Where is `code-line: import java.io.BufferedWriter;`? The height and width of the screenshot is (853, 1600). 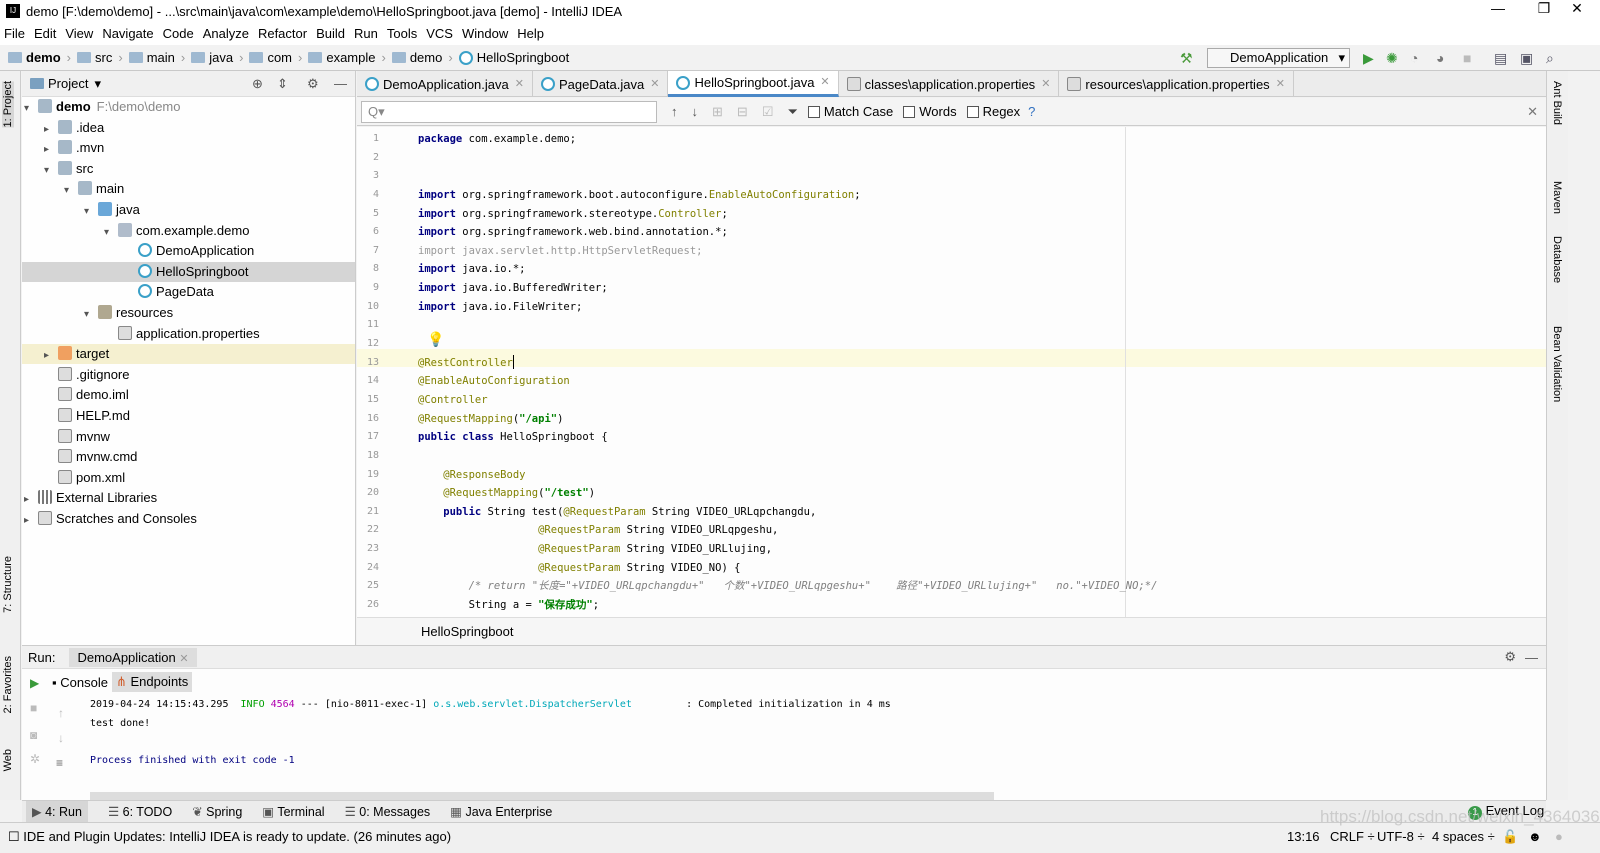 code-line: import java.io.BufferedWriter; is located at coordinates (513, 288).